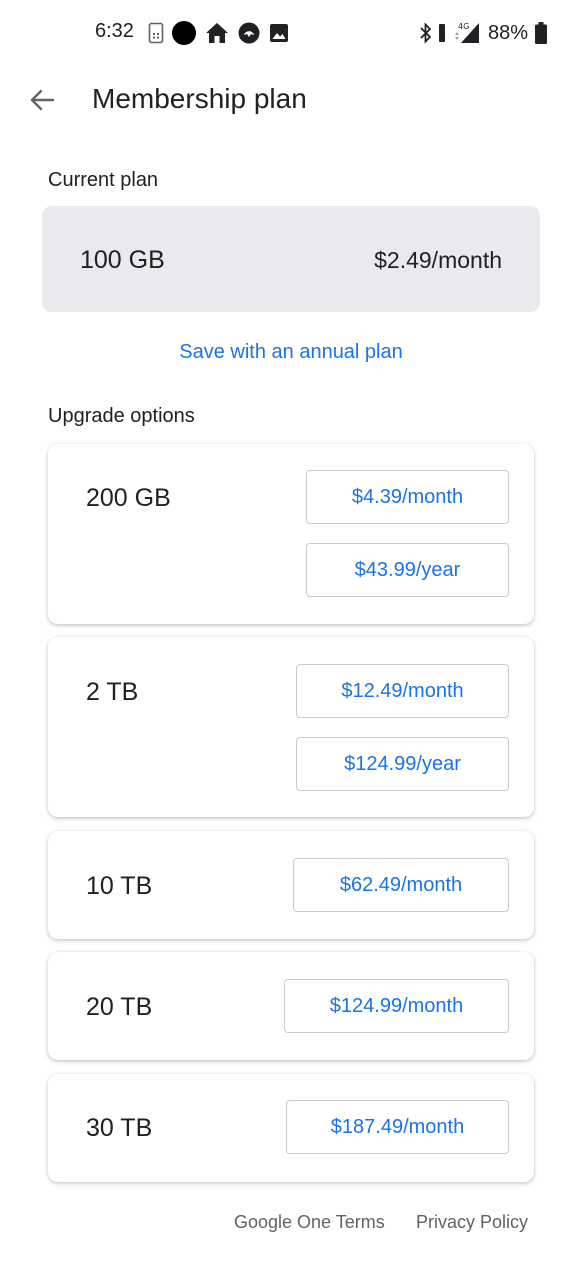 The height and width of the screenshot is (1280, 582). I want to click on network-type-text: 4G, so click(463, 26).